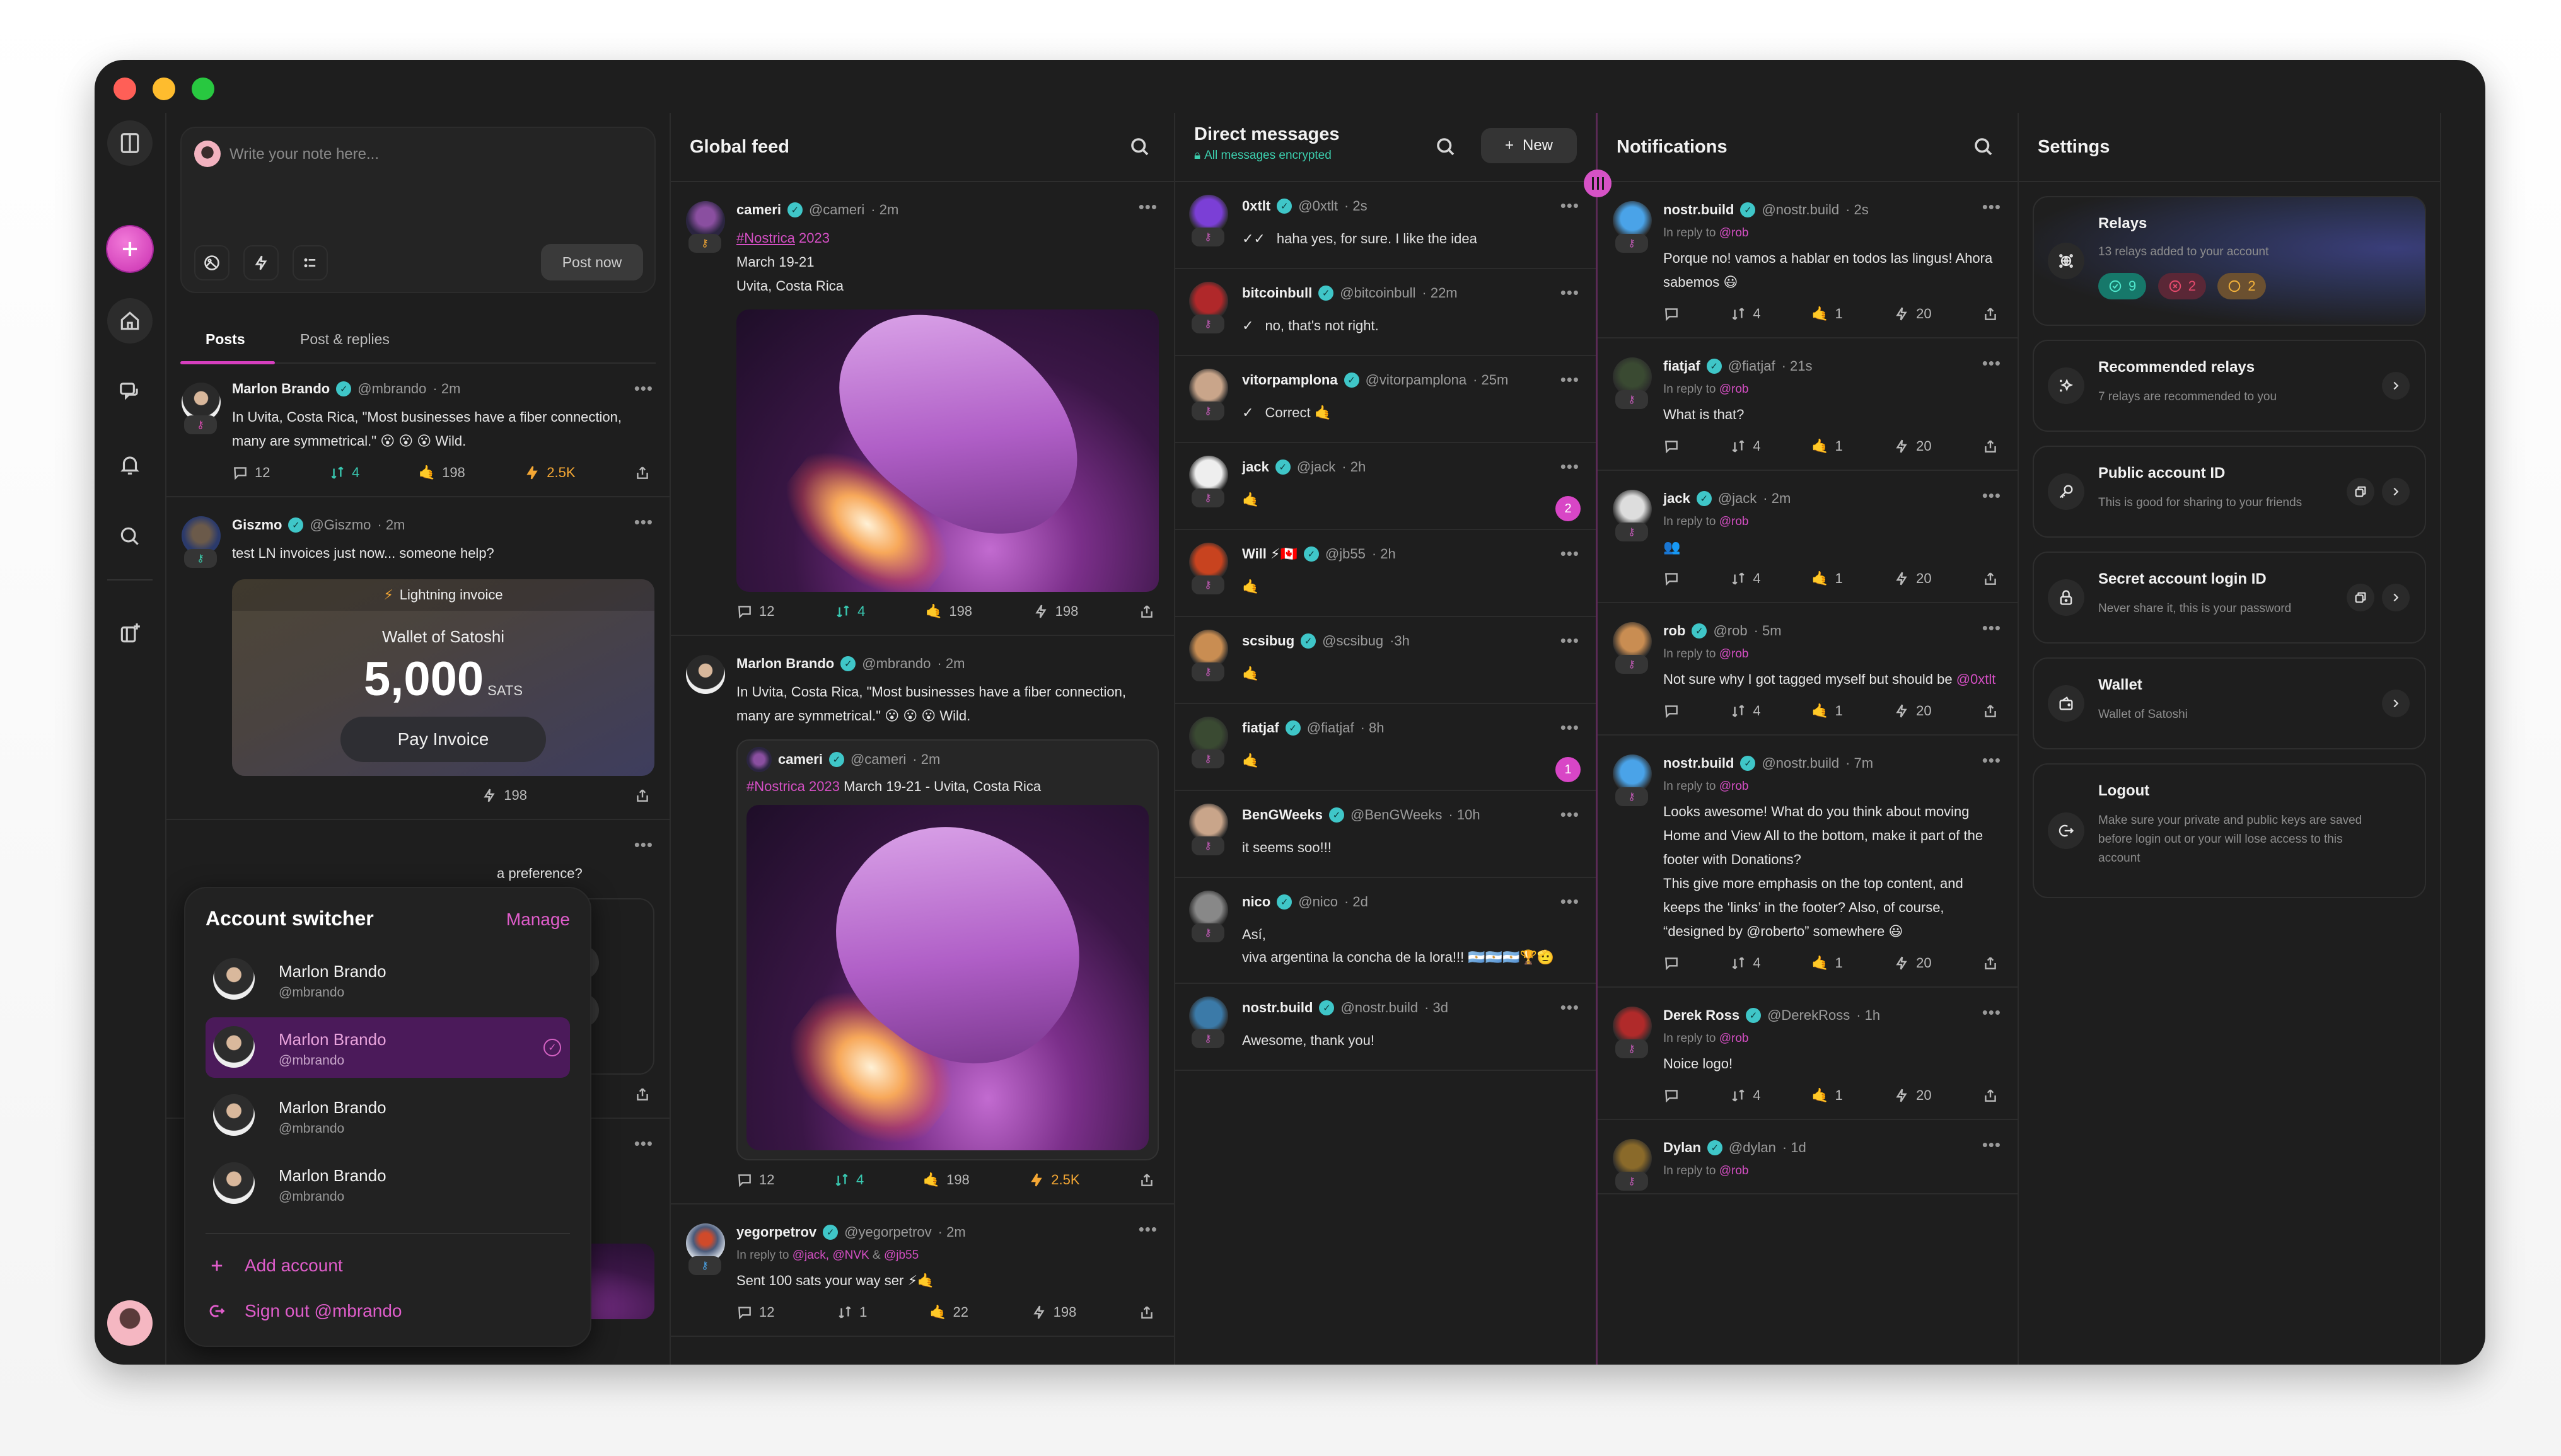  Describe the element at coordinates (164, 89) in the screenshot. I see `minimize-window-button` at that location.